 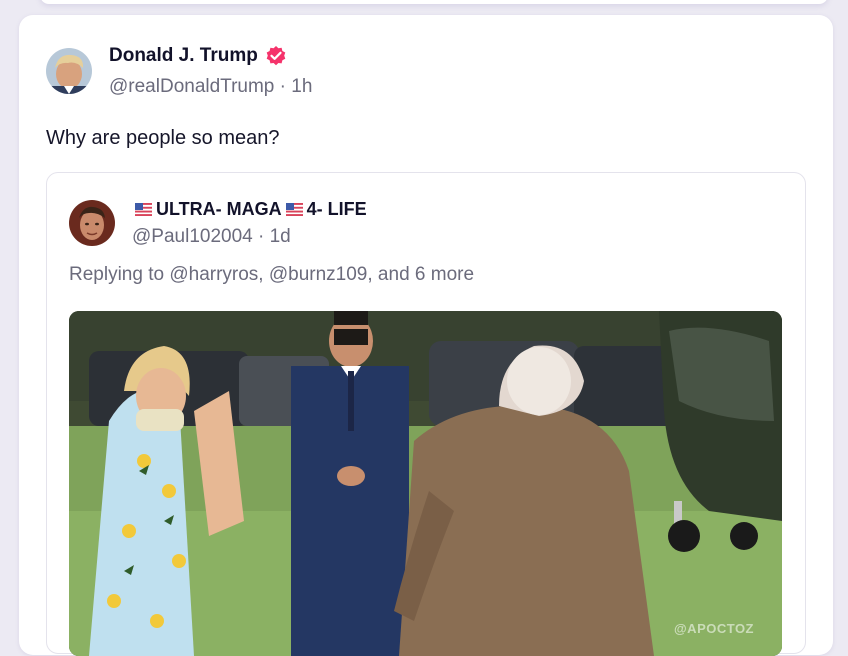 What do you see at coordinates (92, 223) in the screenshot?
I see `quoted-author-avatar` at bounding box center [92, 223].